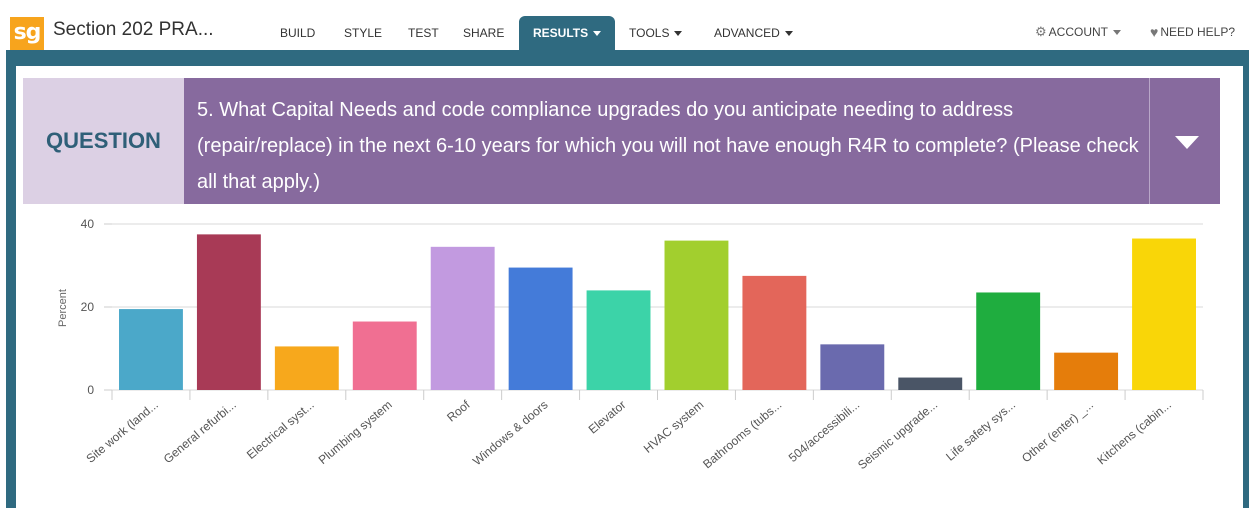  I want to click on x-tick-label: Roof, so click(458, 410).